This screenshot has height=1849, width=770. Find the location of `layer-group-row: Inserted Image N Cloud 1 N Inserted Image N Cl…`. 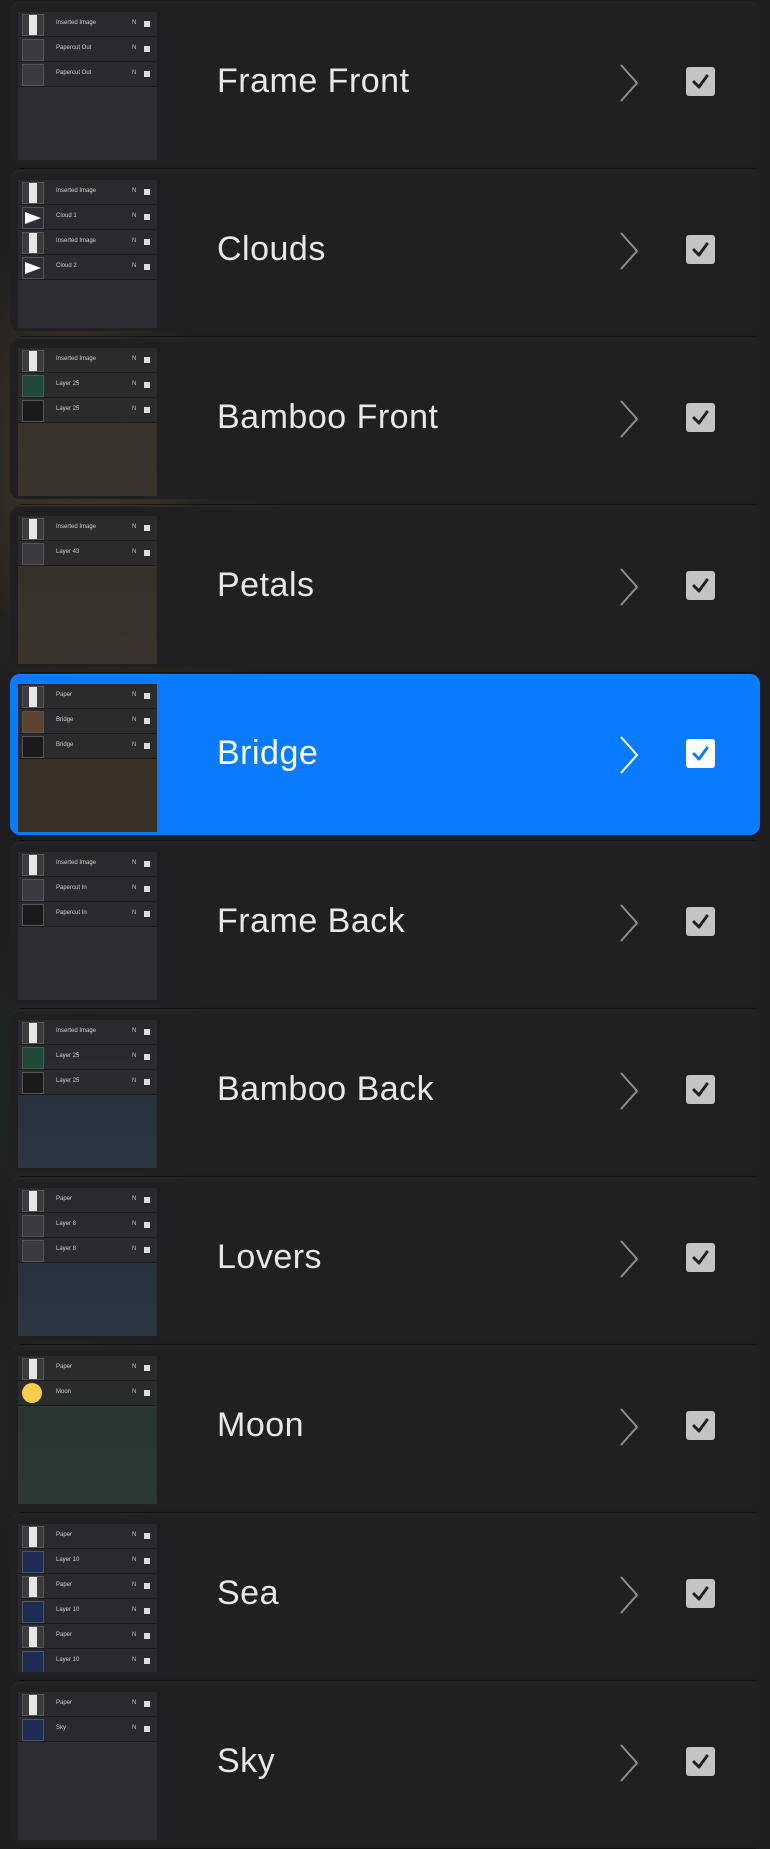

layer-group-row: Inserted Image N Cloud 1 N Inserted Image N Cl… is located at coordinates (385, 253).